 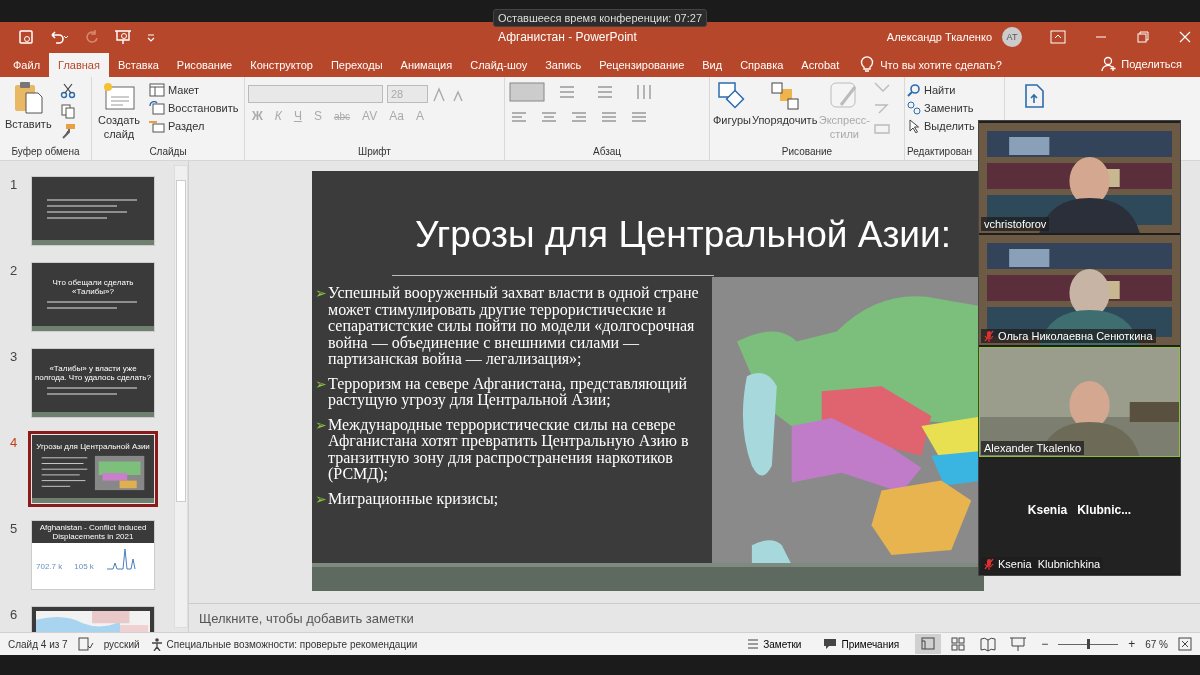 What do you see at coordinates (1132, 644) in the screenshot?
I see `zoom-in-button: +` at bounding box center [1132, 644].